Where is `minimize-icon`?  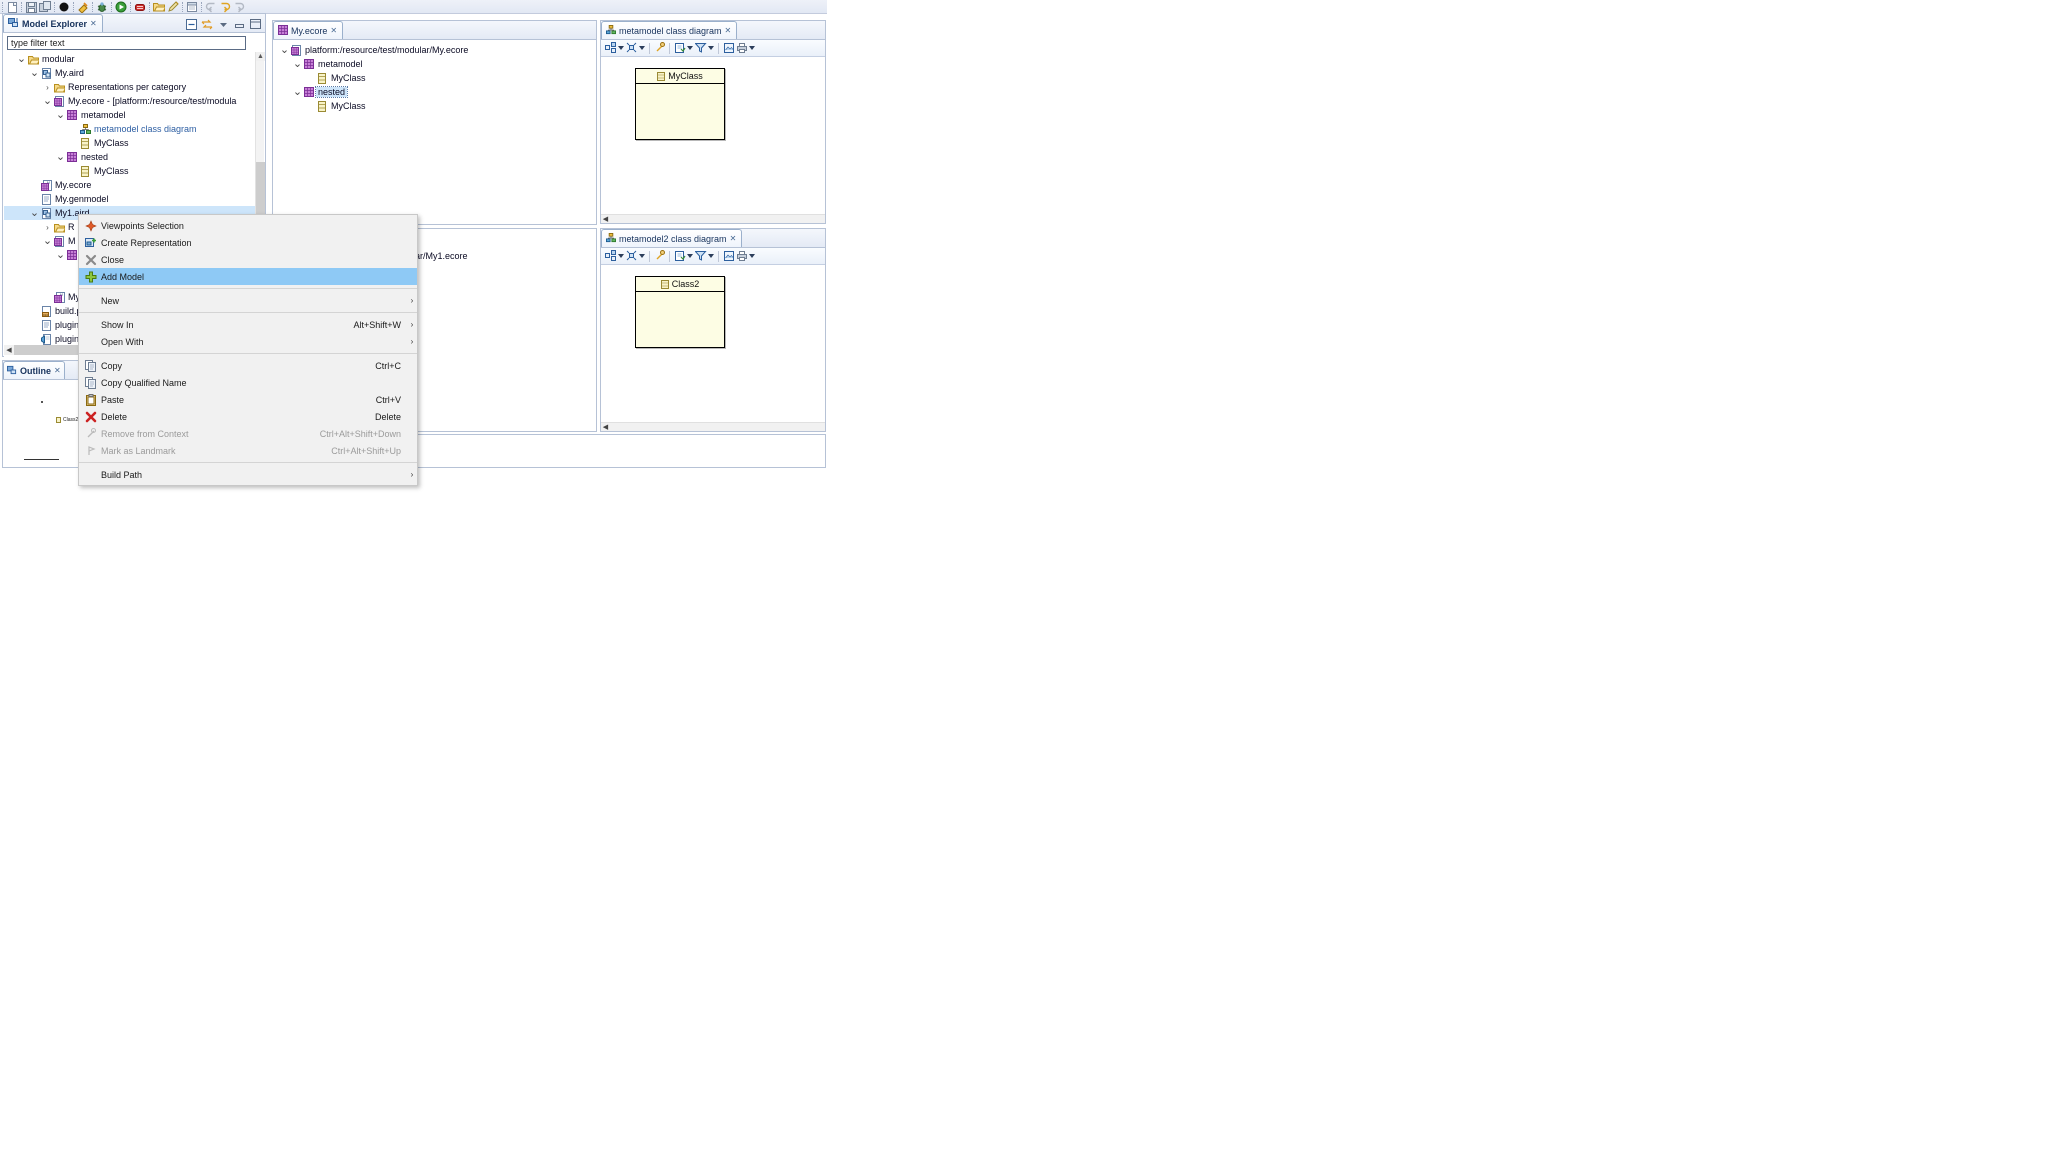 minimize-icon is located at coordinates (239, 24).